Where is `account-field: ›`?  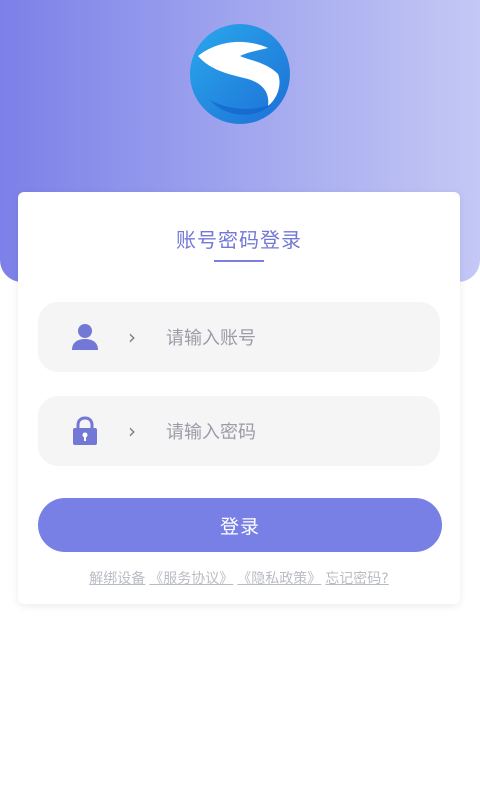
account-field: › is located at coordinates (239, 337).